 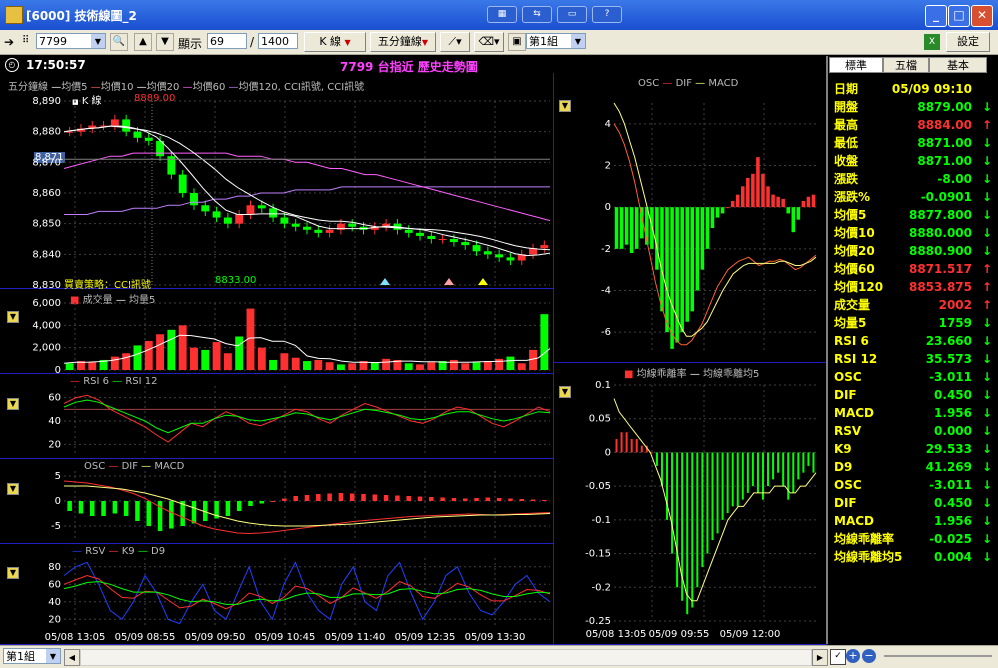 What do you see at coordinates (859, 287) in the screenshot?
I see `quote-label: 均價120` at bounding box center [859, 287].